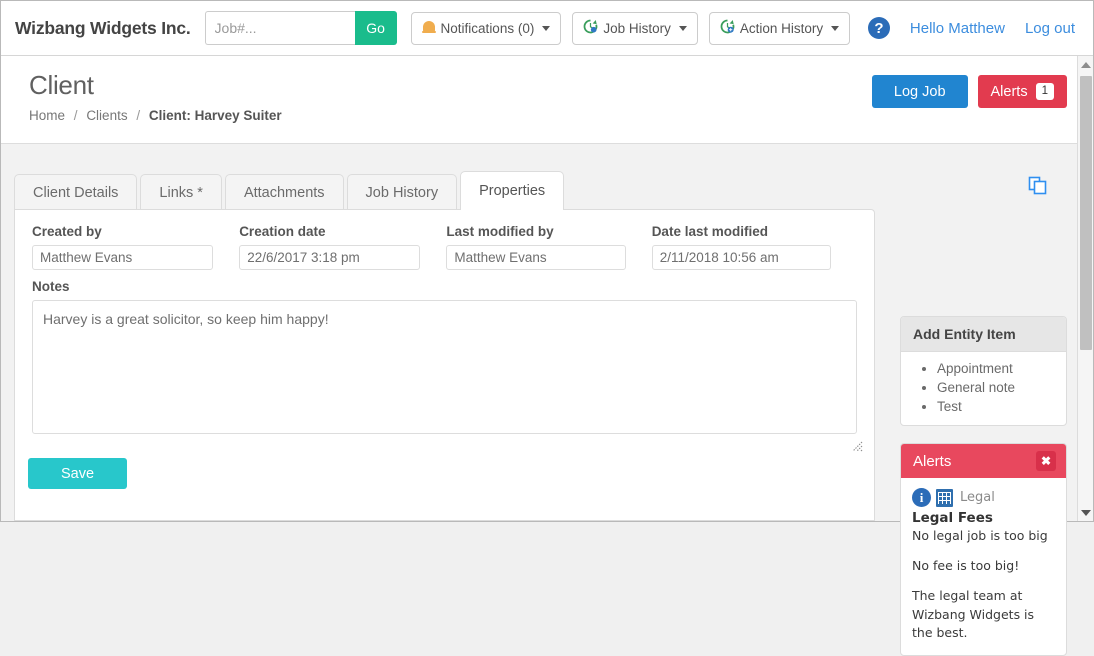  What do you see at coordinates (741, 257) in the screenshot?
I see `date-last-modified-input` at bounding box center [741, 257].